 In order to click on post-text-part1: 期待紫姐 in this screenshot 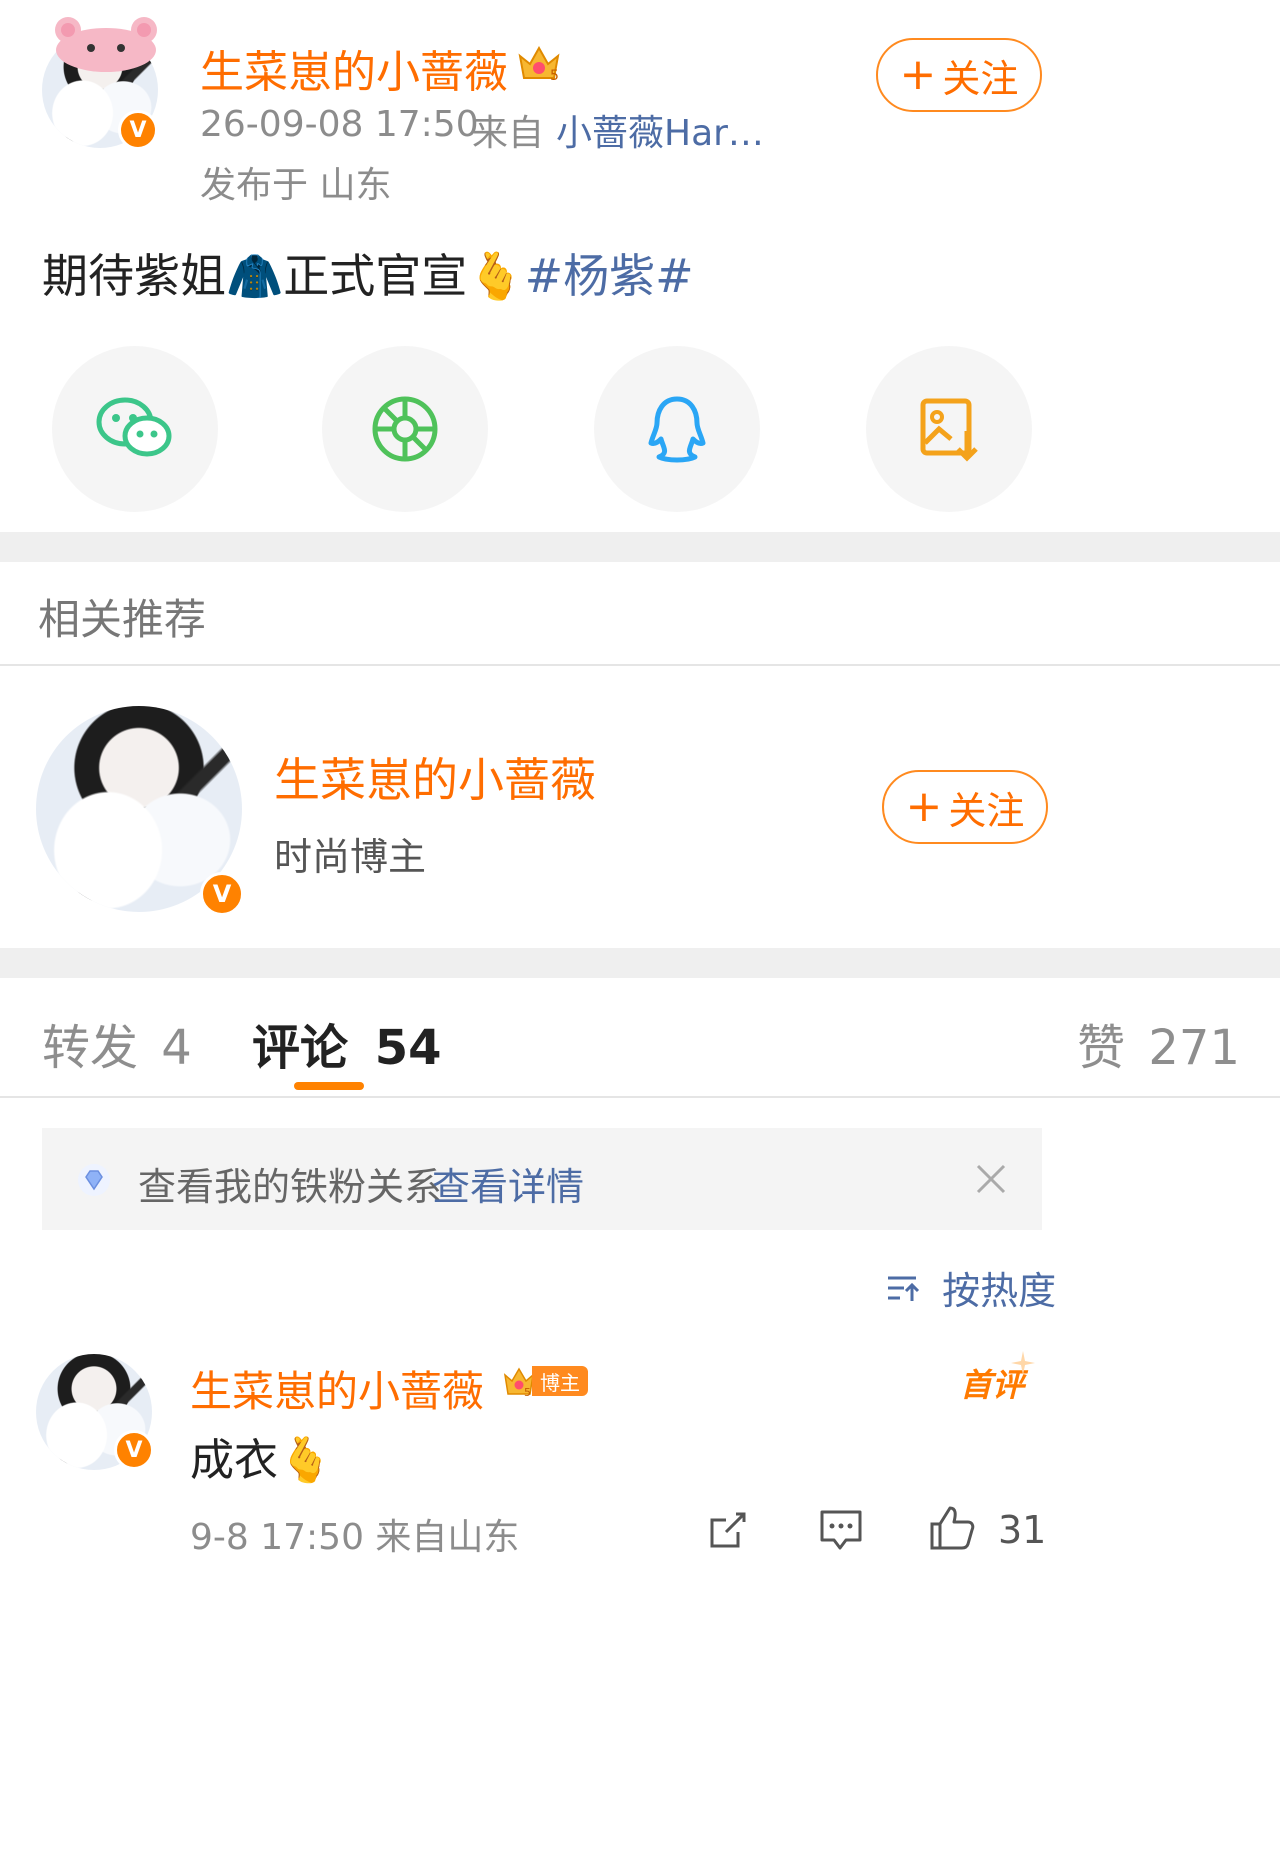, I will do `click(134, 276)`.